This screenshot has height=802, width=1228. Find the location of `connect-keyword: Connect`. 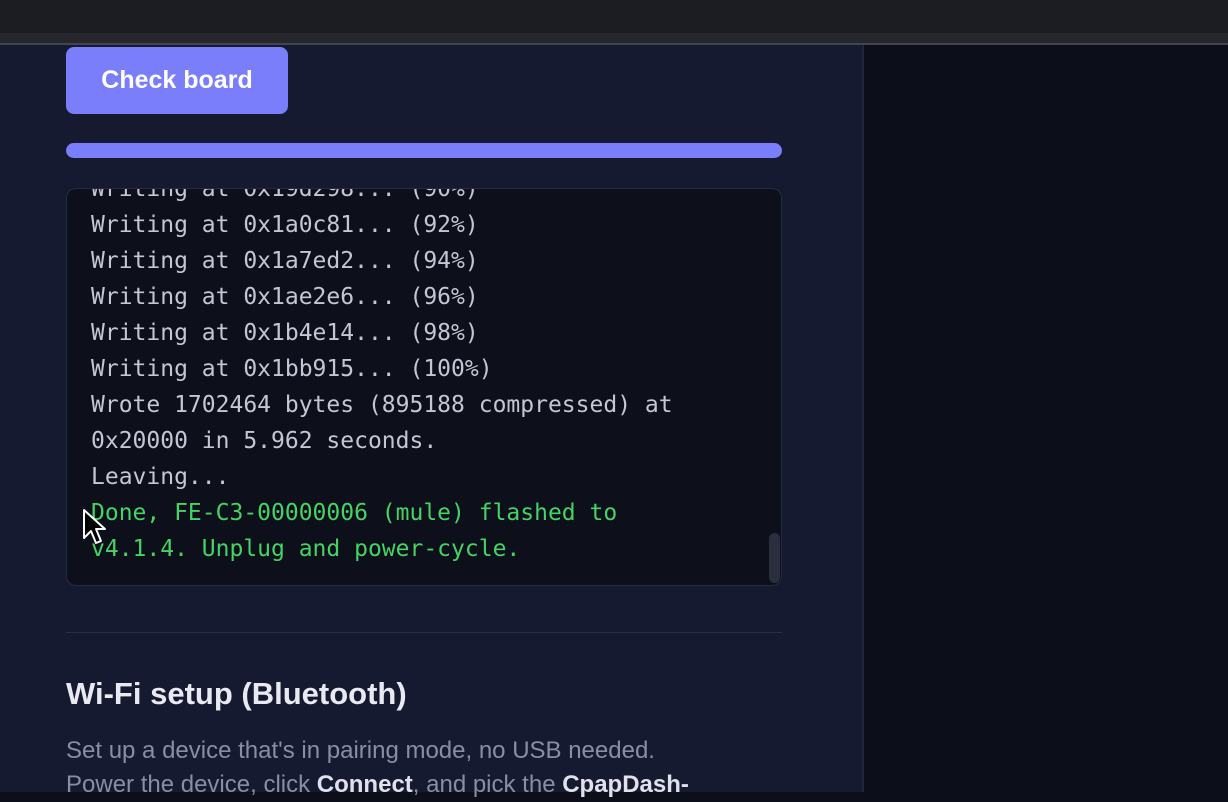

connect-keyword: Connect is located at coordinates (364, 784).